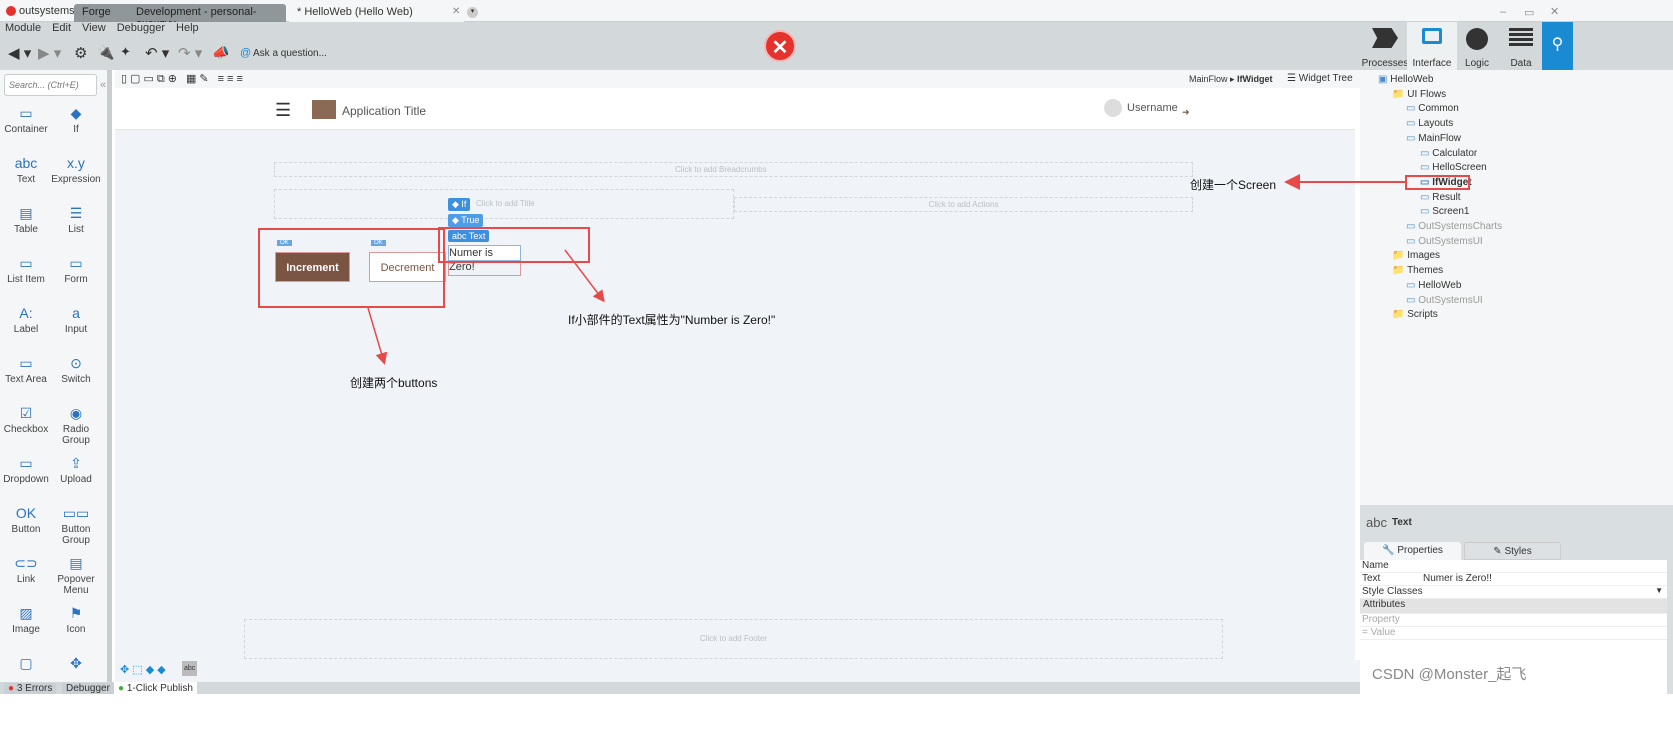 The height and width of the screenshot is (741, 1673). What do you see at coordinates (672, 320) in the screenshot?
I see `annotation-text: If小部件的Text属性为"Number is Zero!"` at bounding box center [672, 320].